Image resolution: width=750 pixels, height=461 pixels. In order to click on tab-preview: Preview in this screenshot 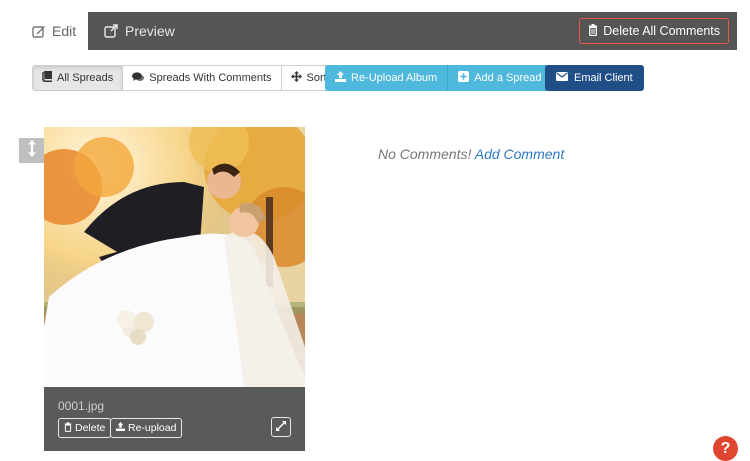, I will do `click(139, 31)`.